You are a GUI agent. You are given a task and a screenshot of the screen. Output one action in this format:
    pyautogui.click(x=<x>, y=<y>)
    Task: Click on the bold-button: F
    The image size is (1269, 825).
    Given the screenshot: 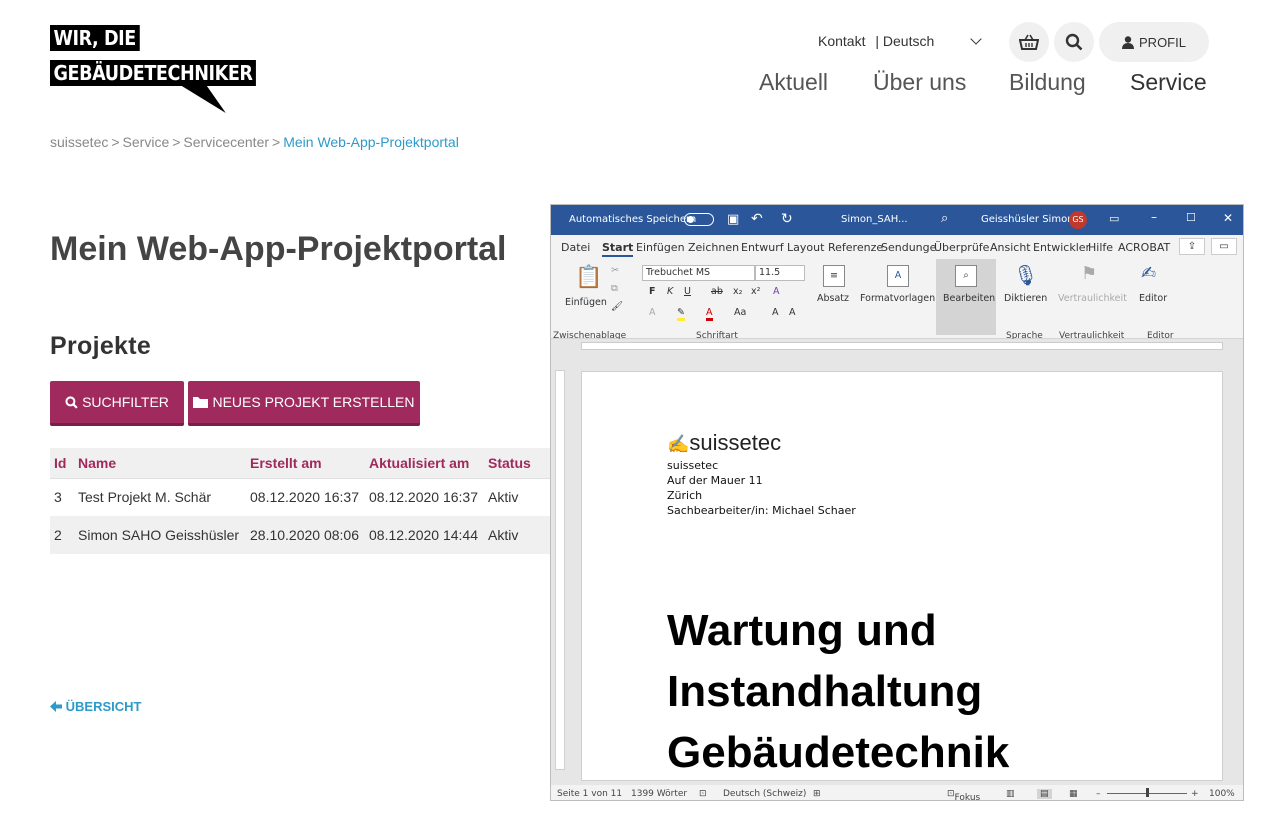 What is the action you would take?
    pyautogui.click(x=652, y=291)
    